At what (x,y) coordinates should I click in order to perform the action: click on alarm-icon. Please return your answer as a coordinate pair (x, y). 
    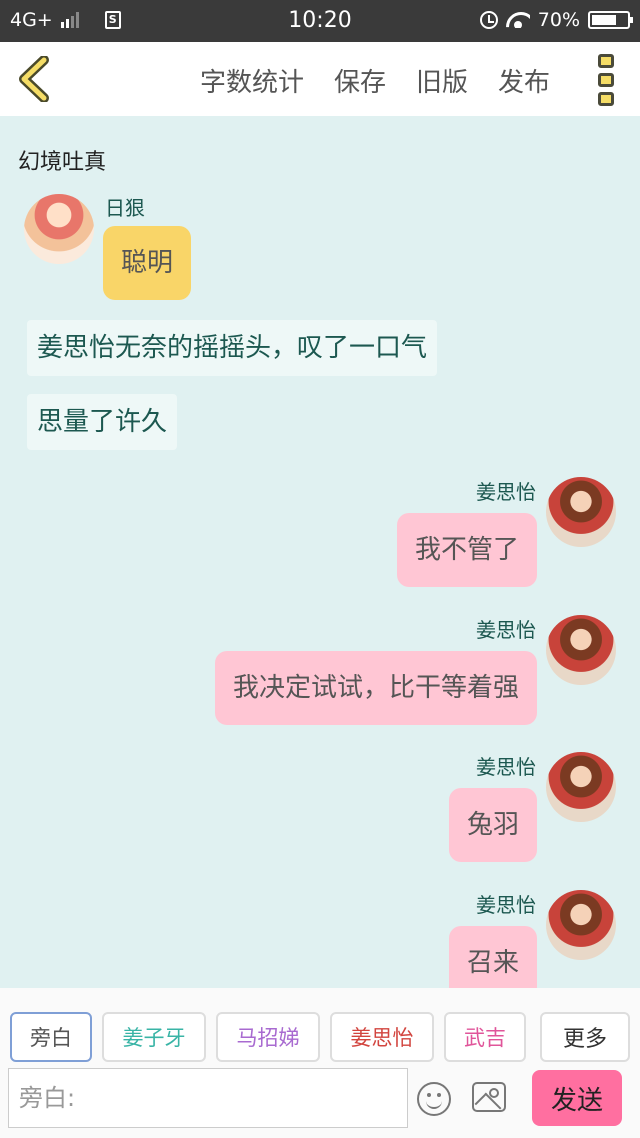
    Looking at the image, I should click on (488, 20).